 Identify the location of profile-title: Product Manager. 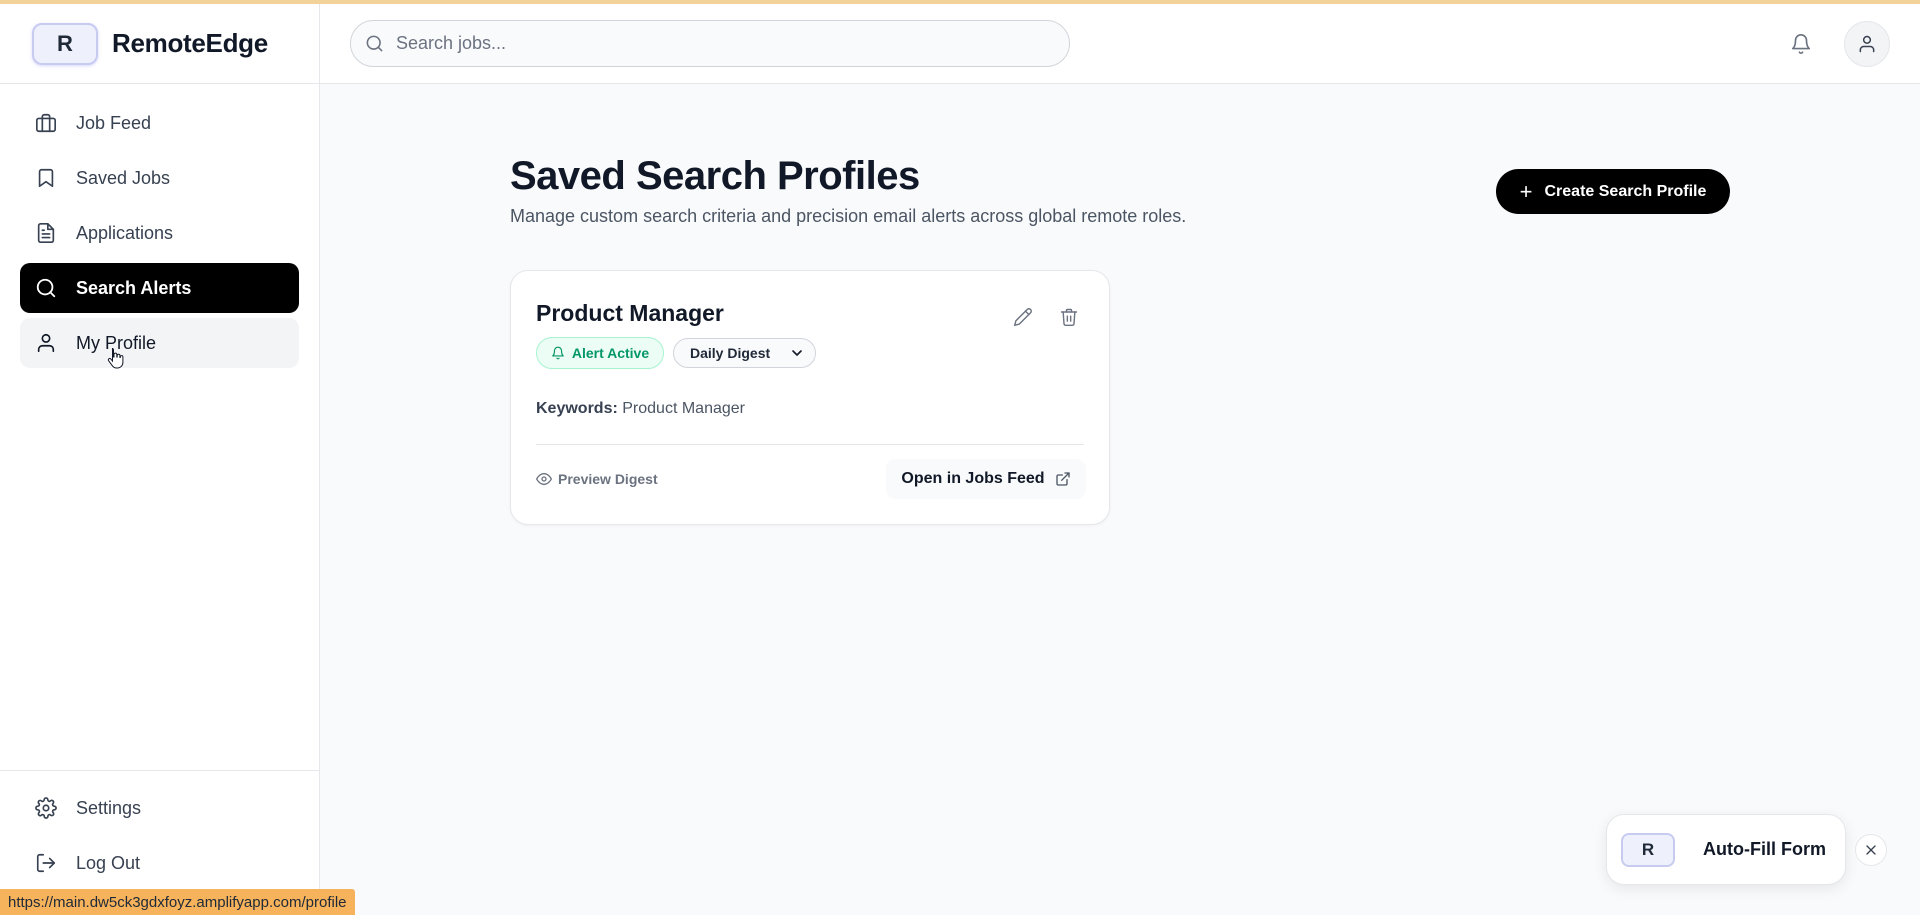
(630, 313).